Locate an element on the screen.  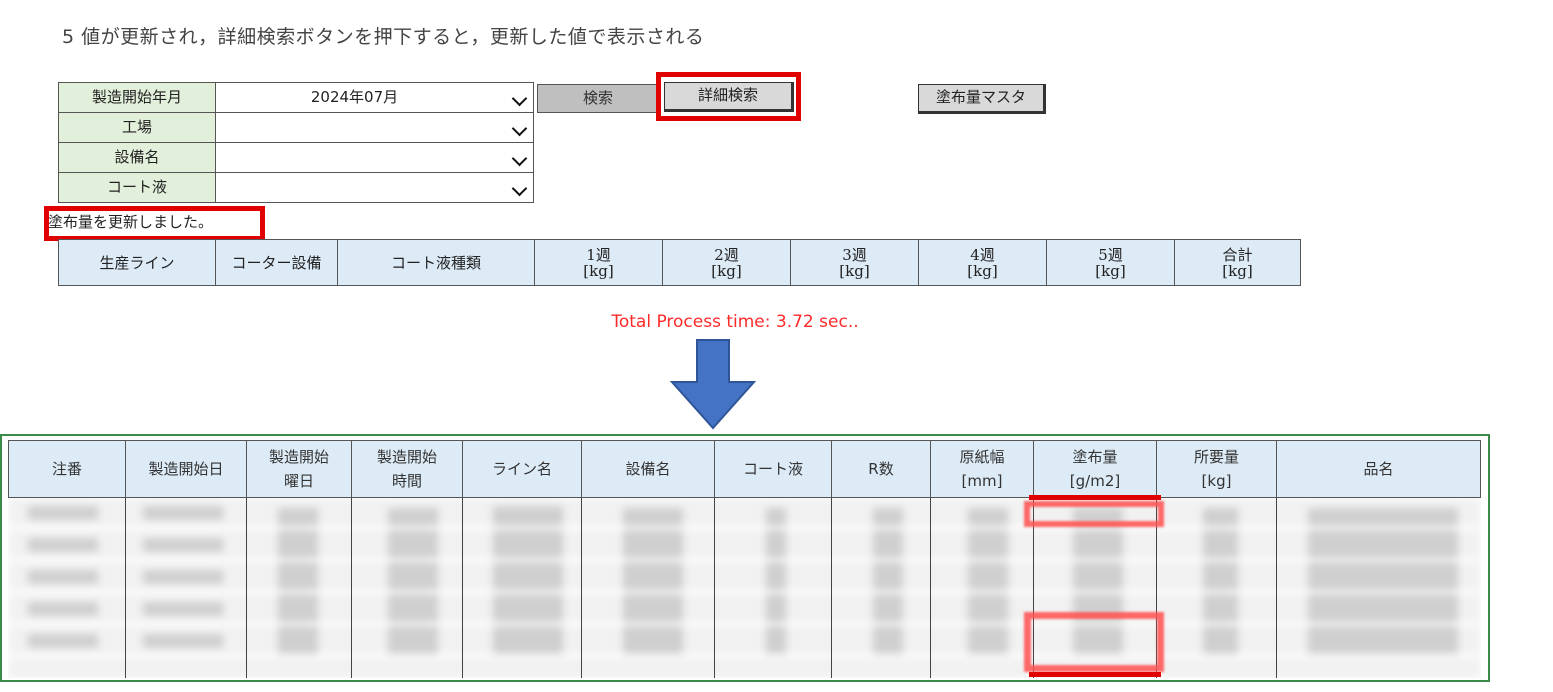
detail-header-coating: コート液 is located at coordinates (773, 469).